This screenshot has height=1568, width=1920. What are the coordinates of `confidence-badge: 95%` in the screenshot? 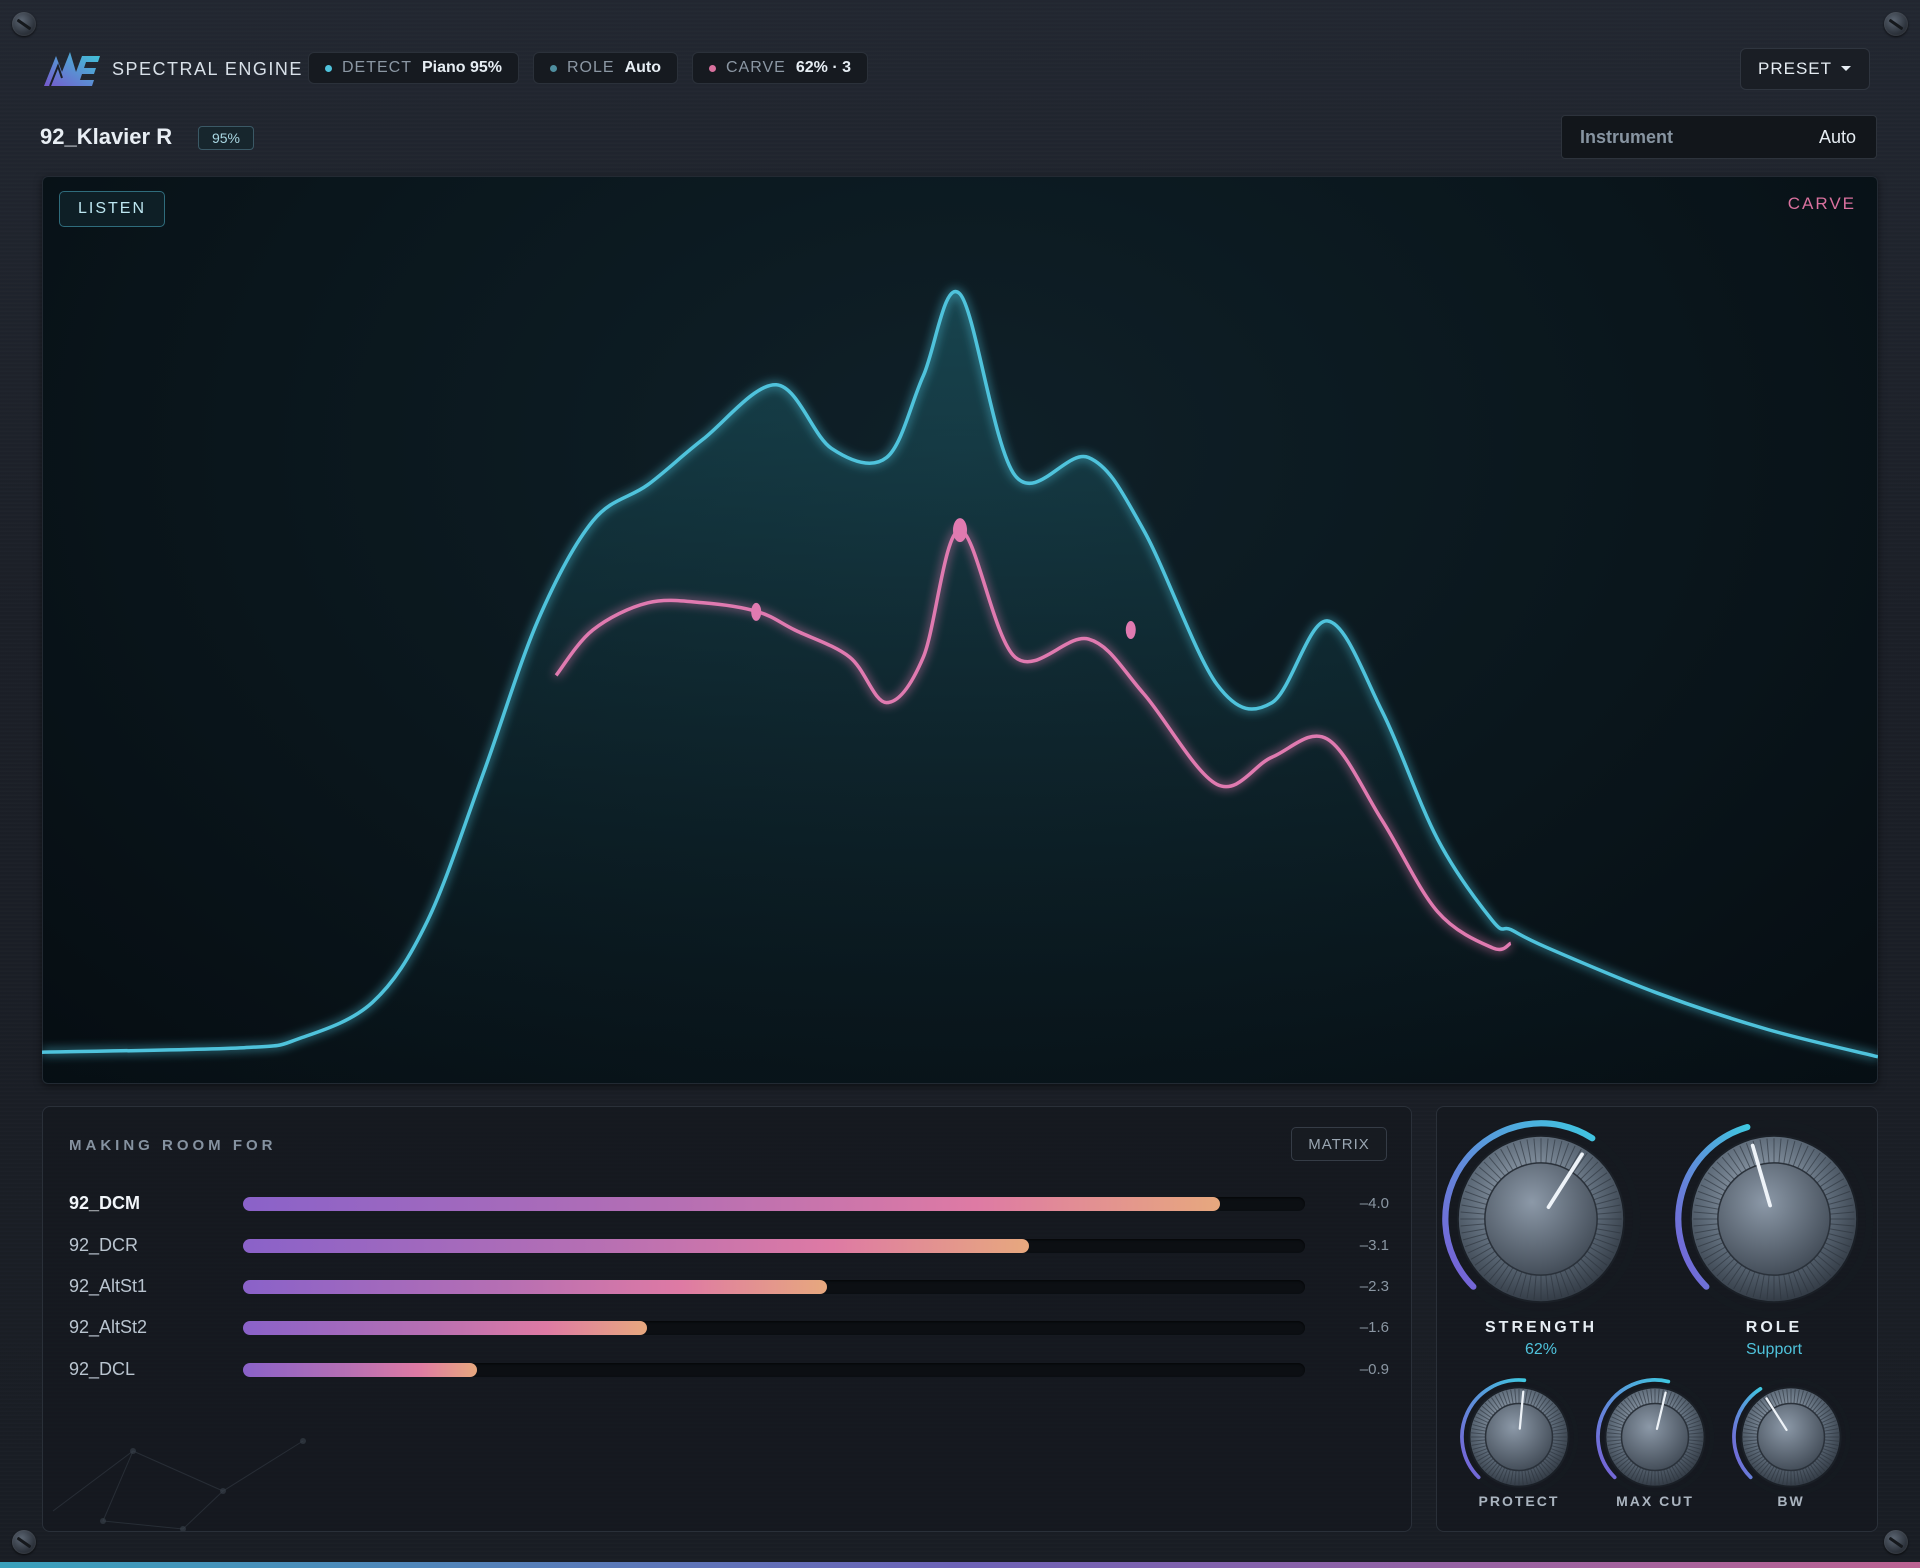 It's located at (226, 138).